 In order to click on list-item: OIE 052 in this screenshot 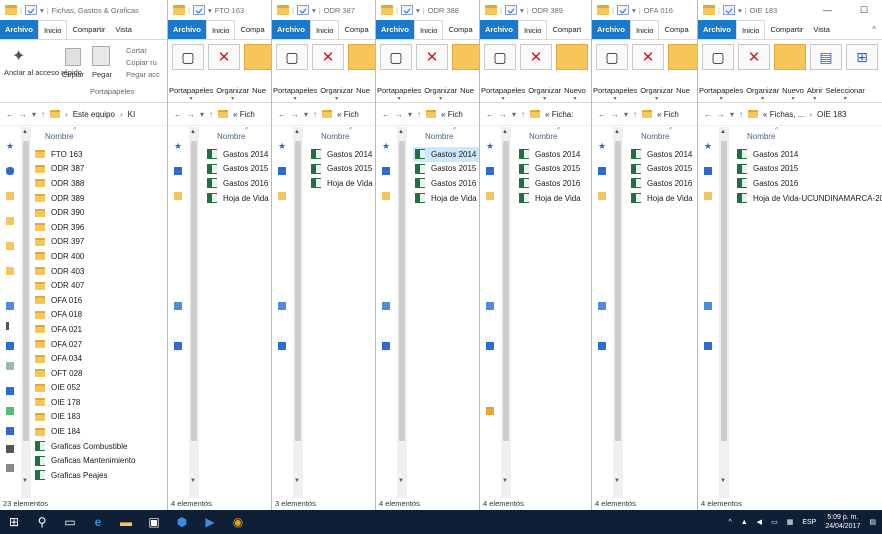, I will do `click(100, 388)`.